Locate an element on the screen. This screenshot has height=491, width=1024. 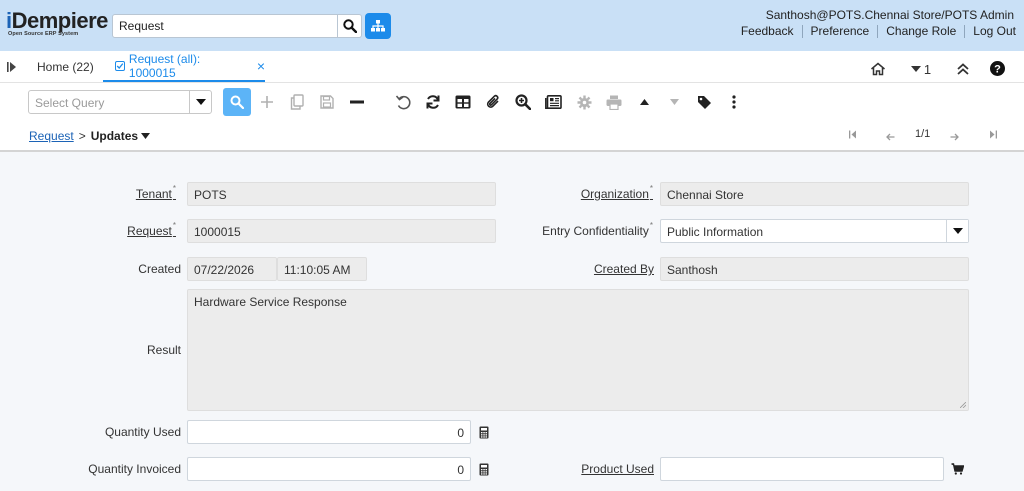
feedback-link: Feedback is located at coordinates (768, 31).